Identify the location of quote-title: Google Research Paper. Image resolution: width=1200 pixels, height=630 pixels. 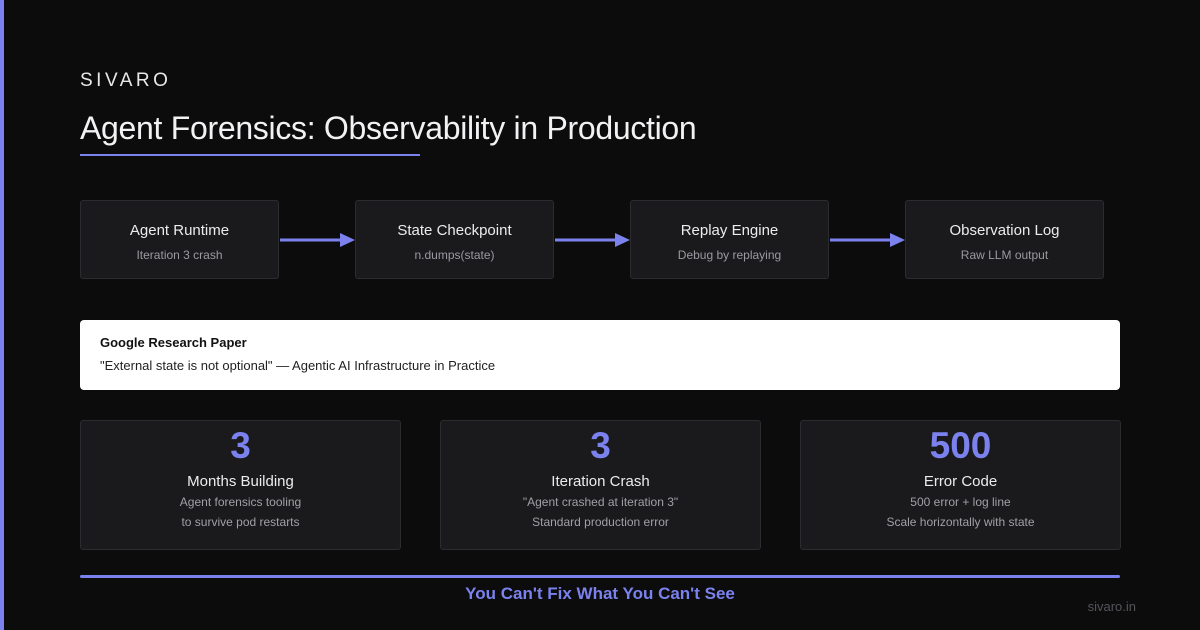
(173, 342).